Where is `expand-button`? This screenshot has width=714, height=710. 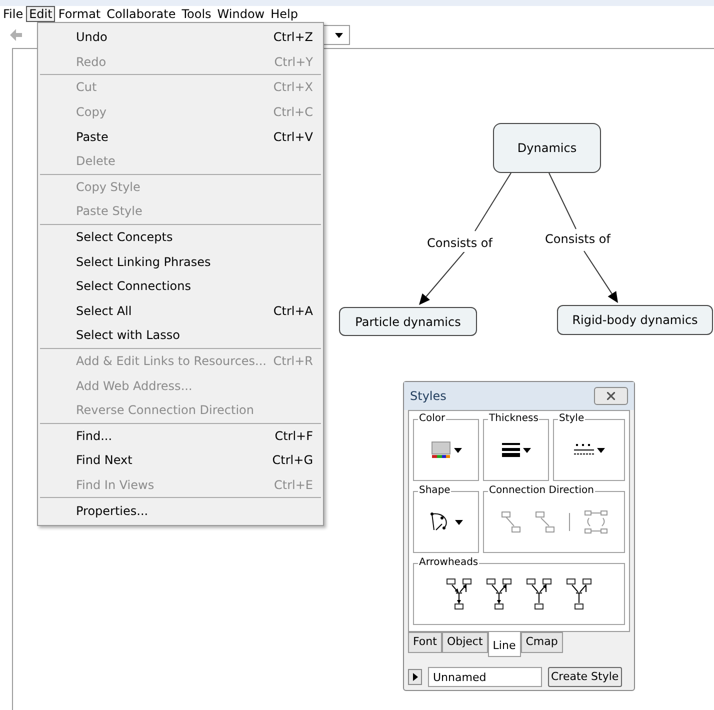 expand-button is located at coordinates (415, 677).